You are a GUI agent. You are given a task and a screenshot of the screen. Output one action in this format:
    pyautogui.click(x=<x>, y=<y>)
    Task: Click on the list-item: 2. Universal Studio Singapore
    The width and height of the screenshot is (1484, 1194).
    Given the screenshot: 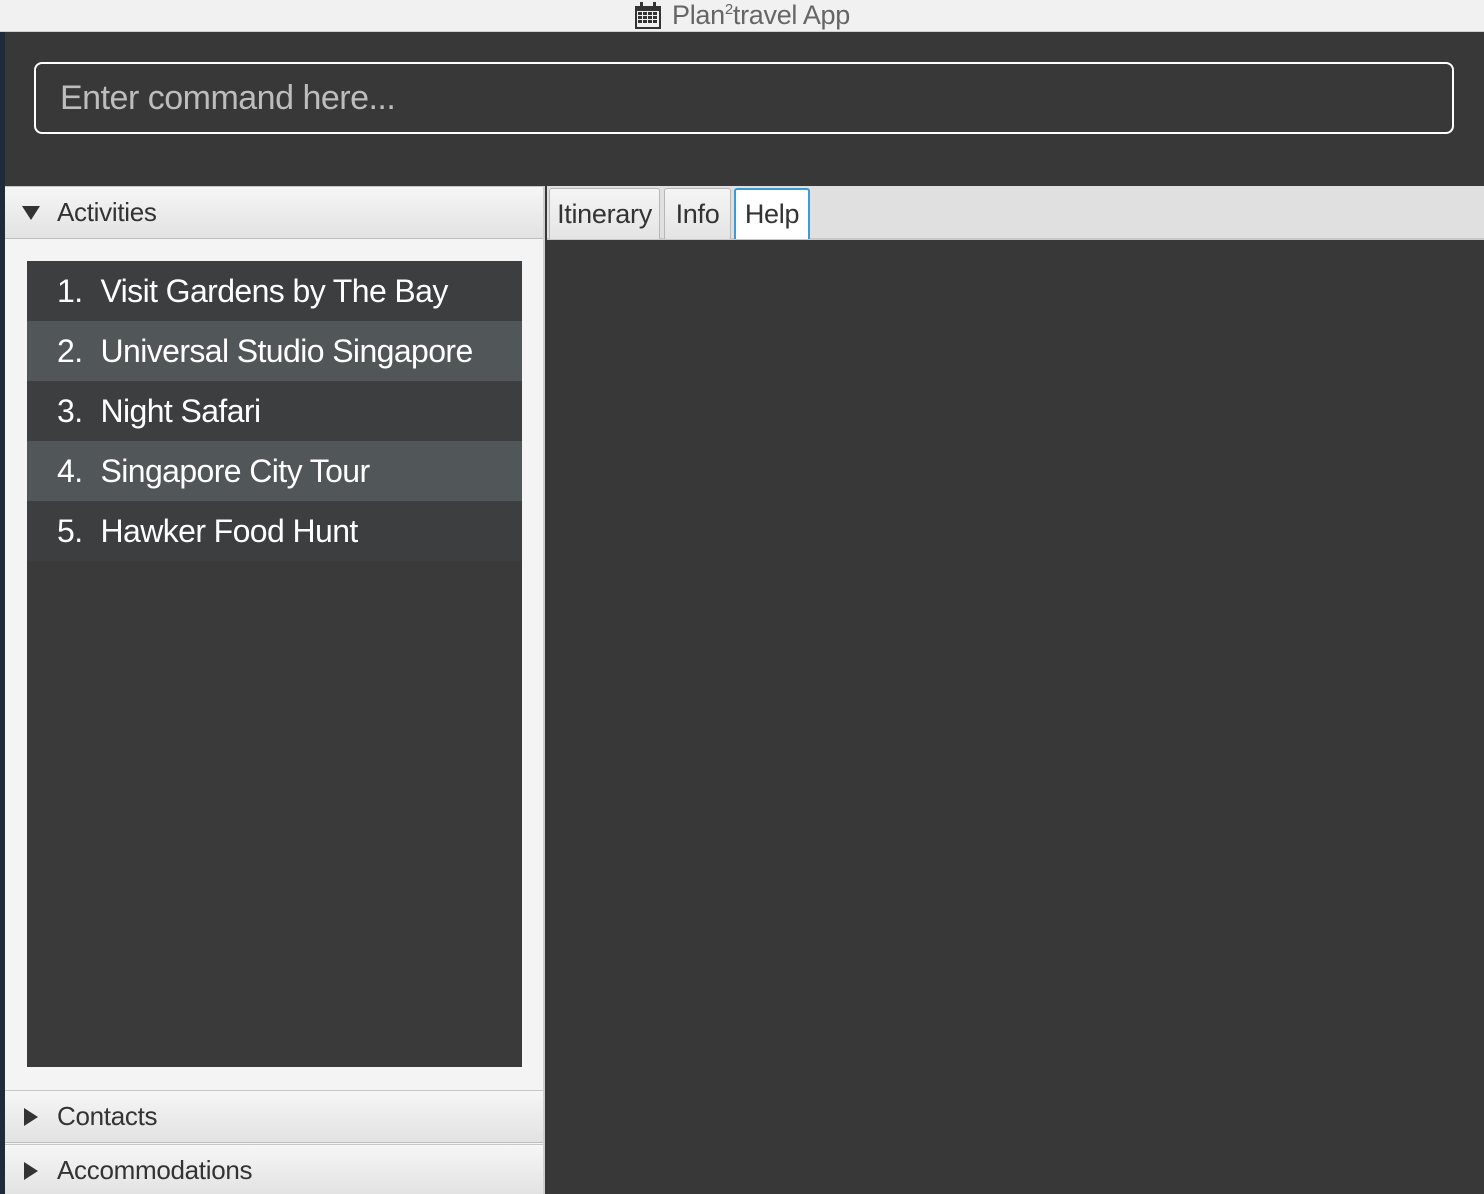 What is the action you would take?
    pyautogui.click(x=274, y=351)
    